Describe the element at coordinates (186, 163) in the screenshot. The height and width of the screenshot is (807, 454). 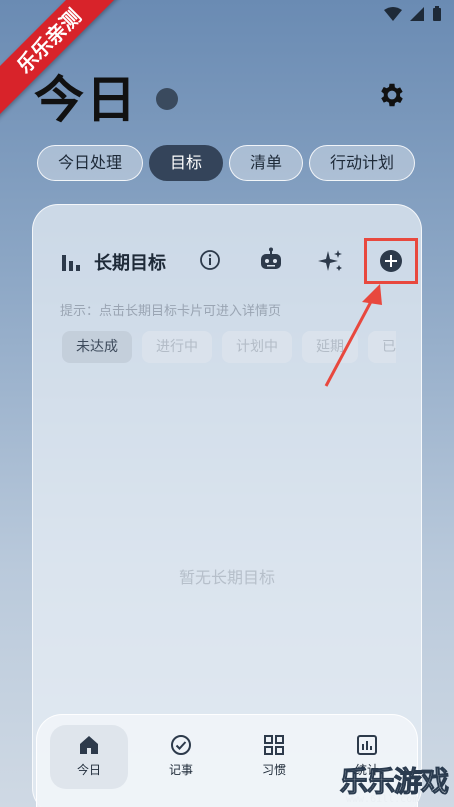
I see `tab-goals: 目标` at that location.